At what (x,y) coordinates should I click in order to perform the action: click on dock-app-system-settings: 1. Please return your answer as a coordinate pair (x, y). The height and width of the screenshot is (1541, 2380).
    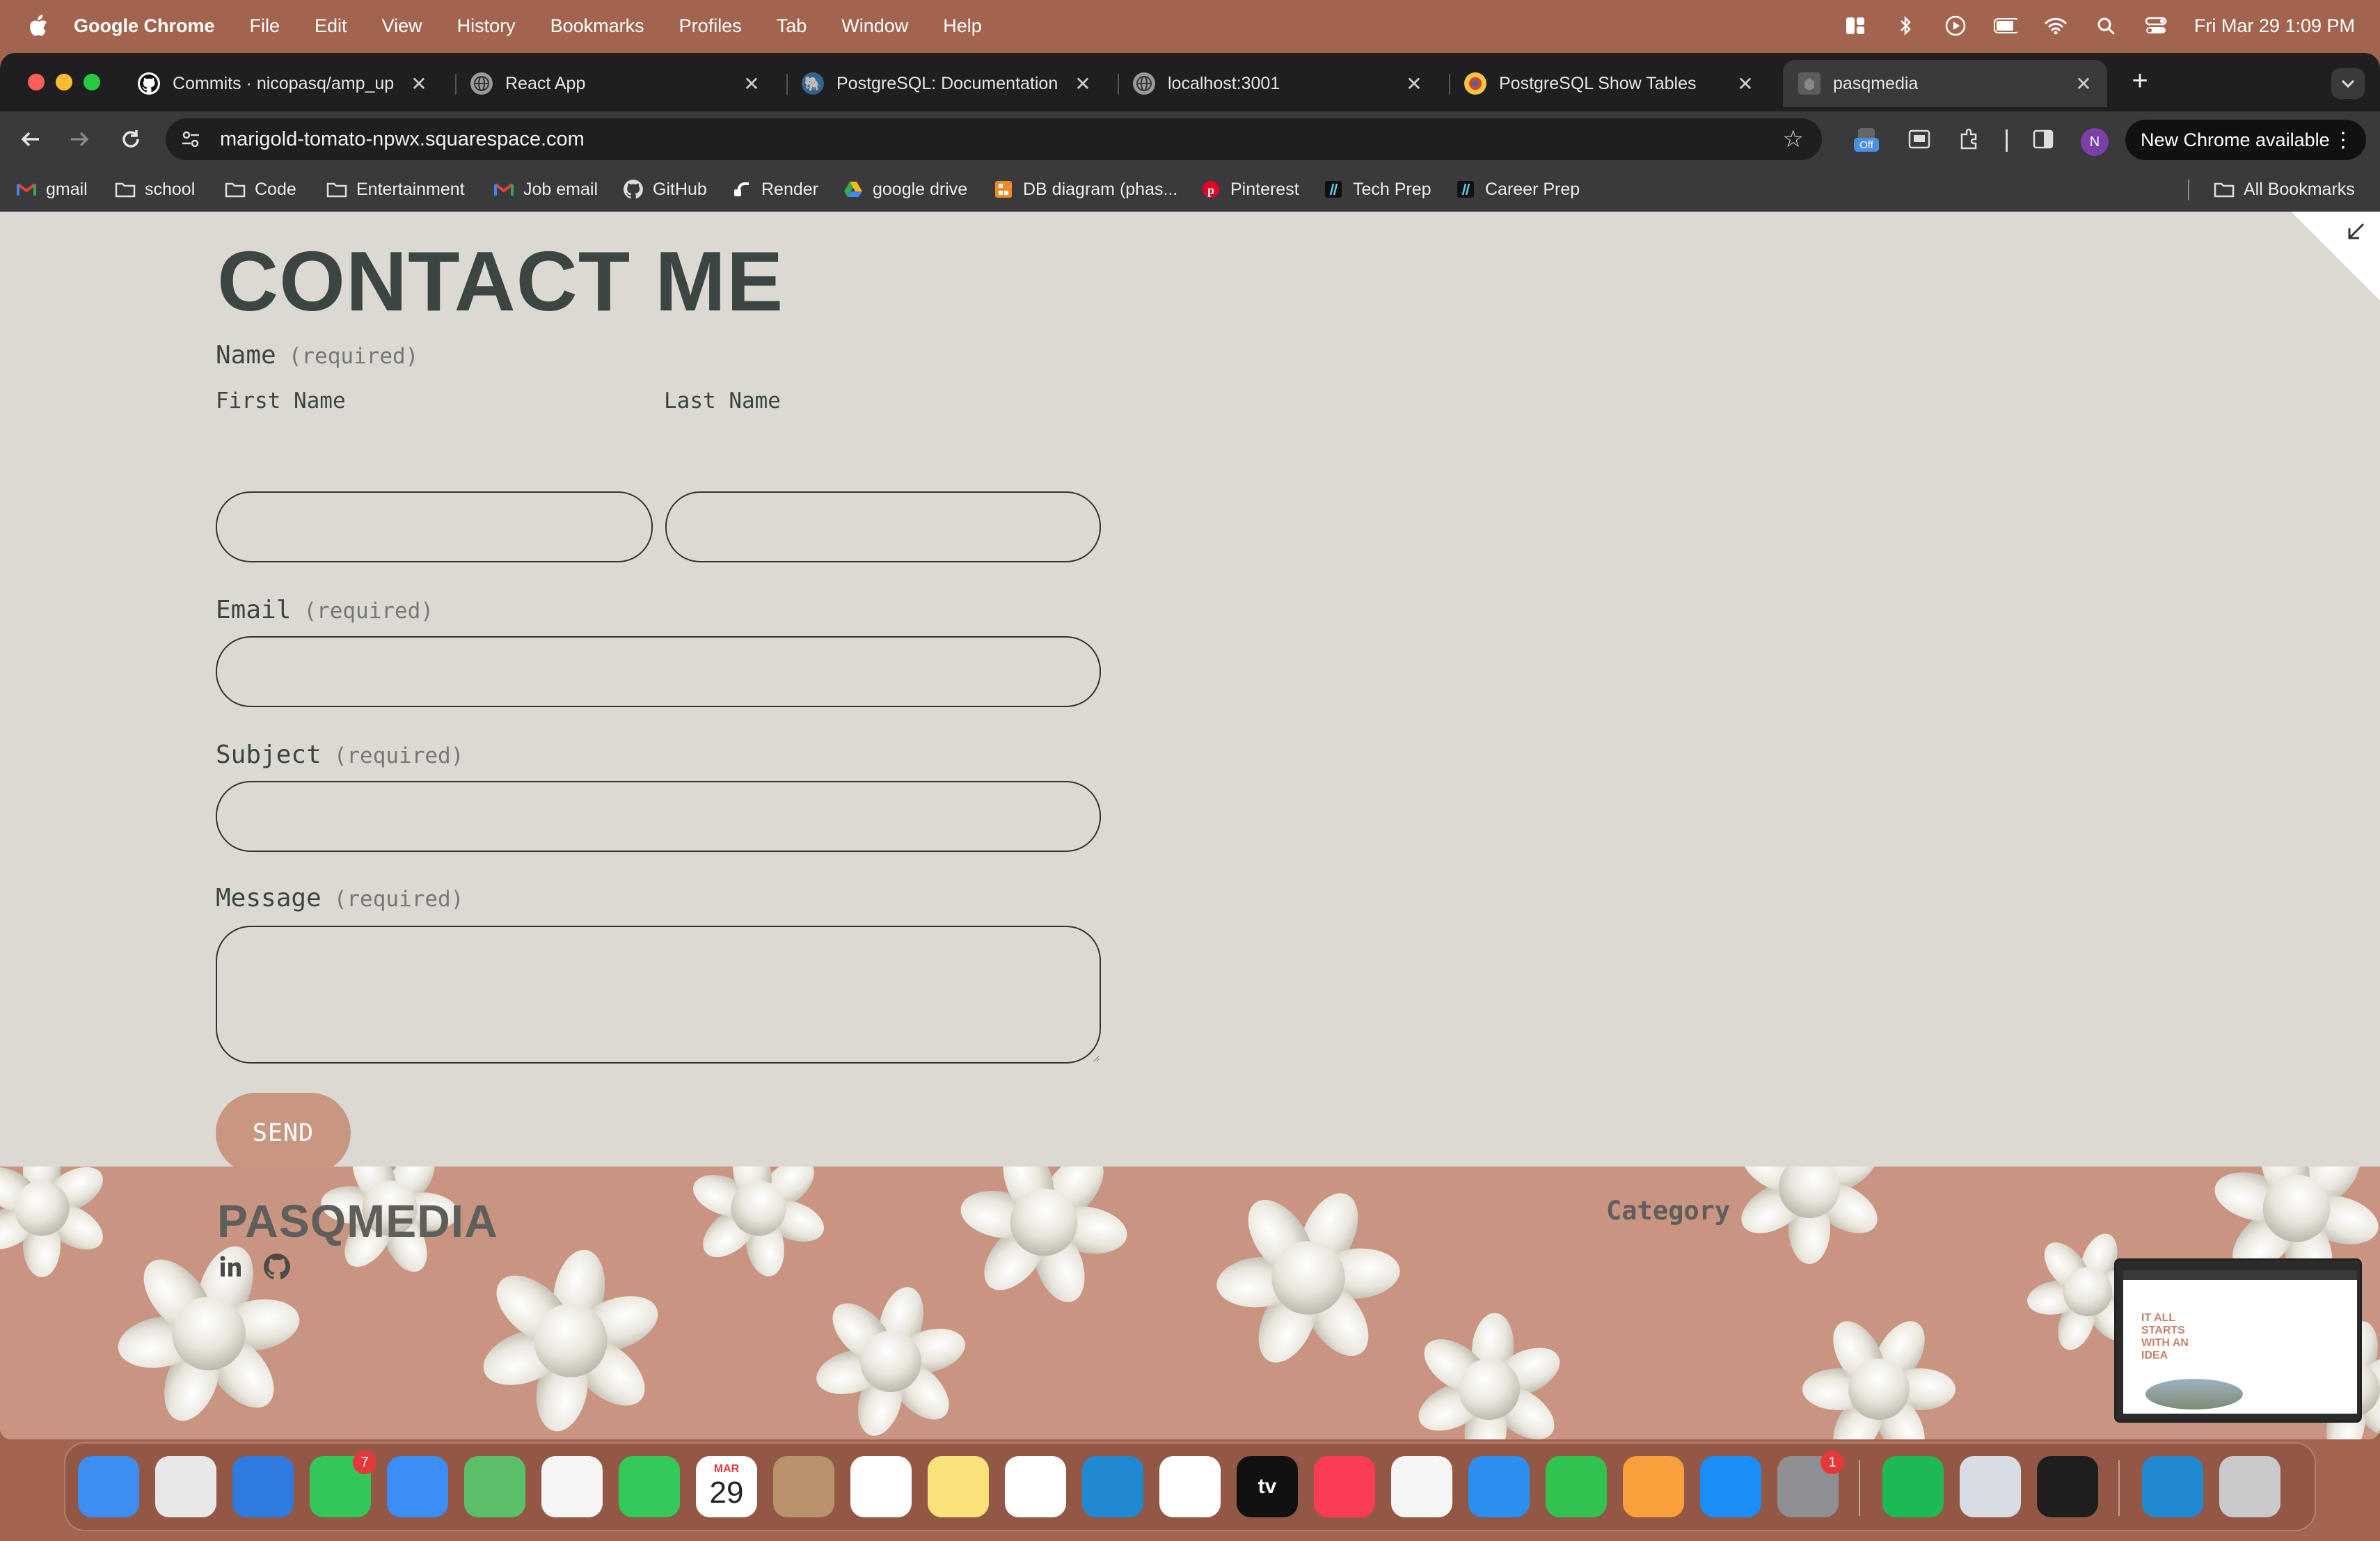
    Looking at the image, I should click on (1811, 1484).